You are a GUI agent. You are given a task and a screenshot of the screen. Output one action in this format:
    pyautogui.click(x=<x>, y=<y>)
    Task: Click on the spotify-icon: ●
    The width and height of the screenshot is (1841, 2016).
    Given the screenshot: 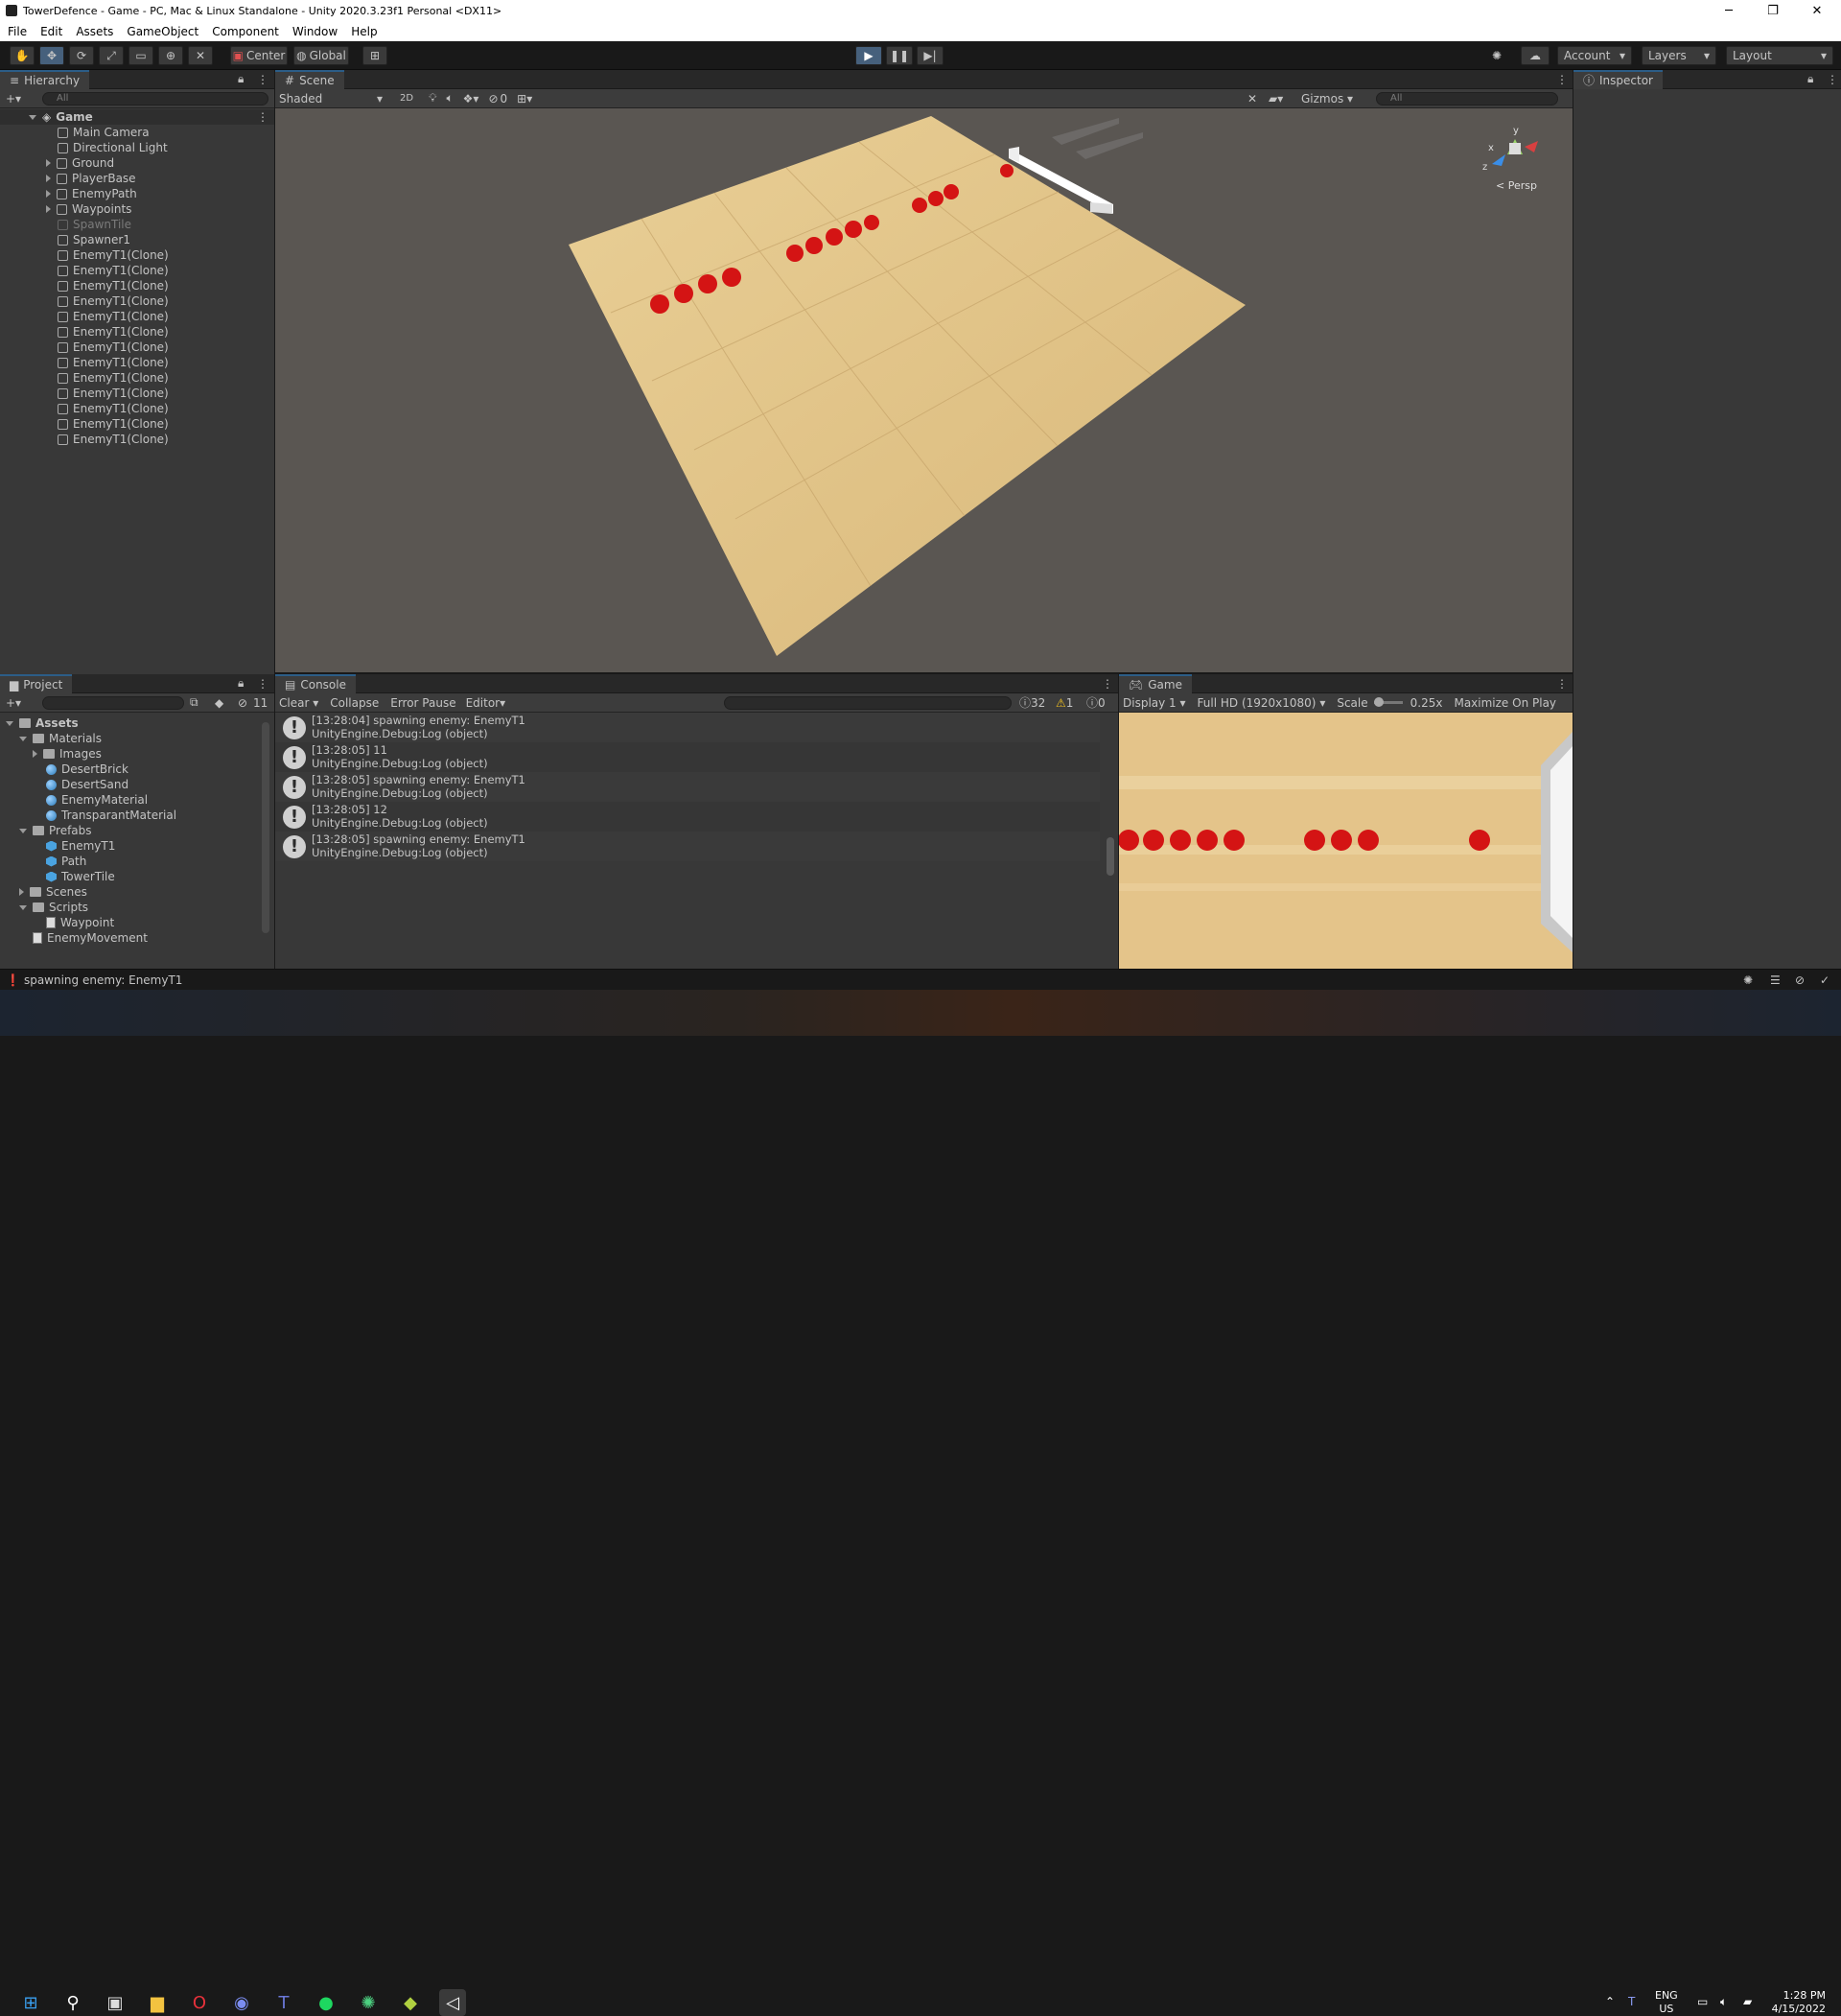 What is the action you would take?
    pyautogui.click(x=326, y=2002)
    